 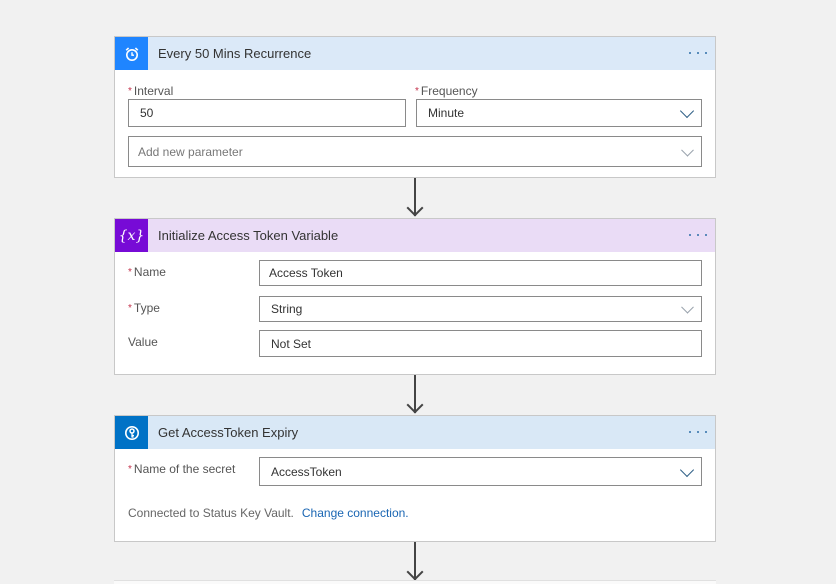 What do you see at coordinates (306, 273) in the screenshot?
I see `variable-name-value: Access Token` at bounding box center [306, 273].